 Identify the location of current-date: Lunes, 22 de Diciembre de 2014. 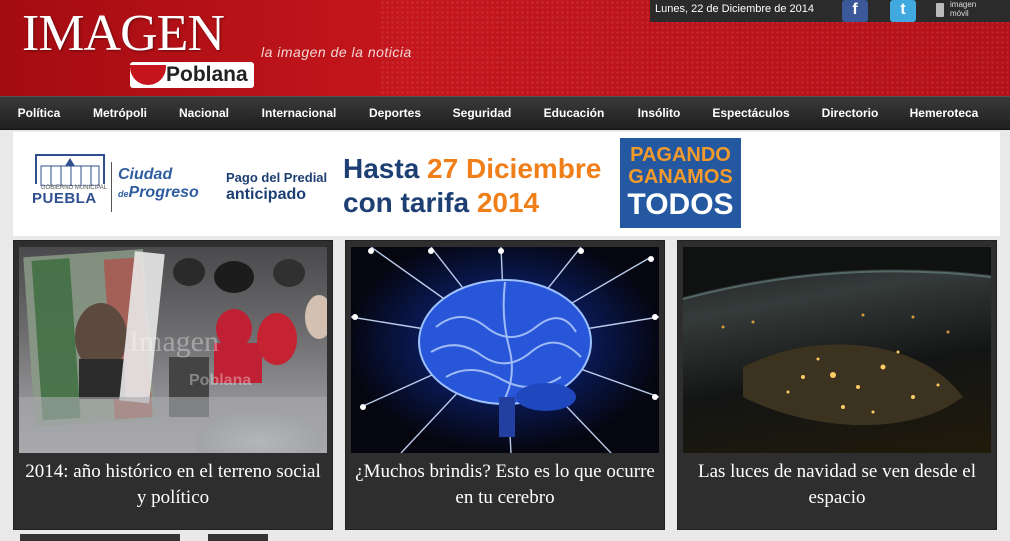
(734, 9).